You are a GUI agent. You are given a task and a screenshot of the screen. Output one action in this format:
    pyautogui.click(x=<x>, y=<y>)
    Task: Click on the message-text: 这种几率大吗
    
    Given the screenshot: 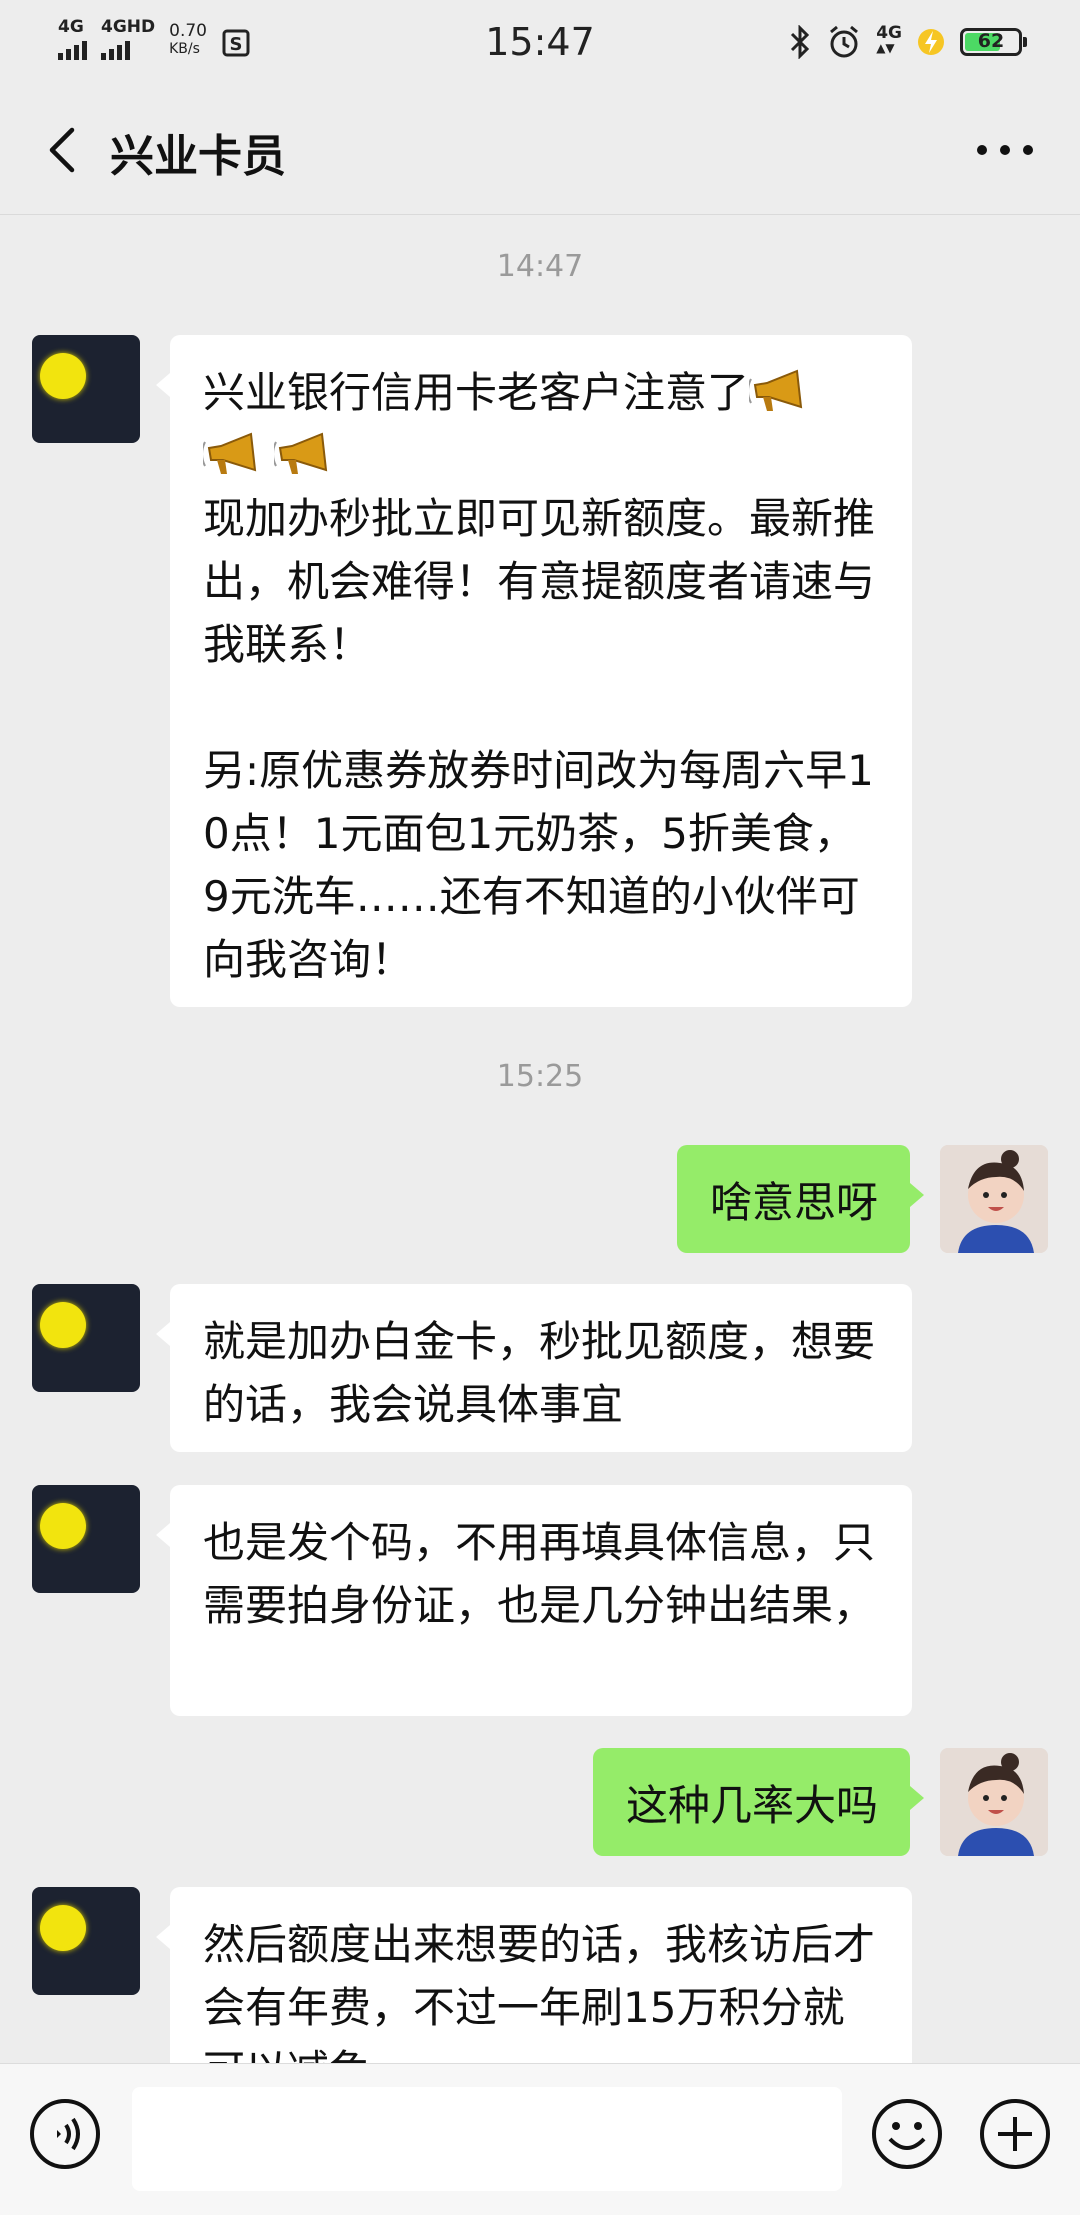 What is the action you would take?
    pyautogui.click(x=751, y=1805)
    